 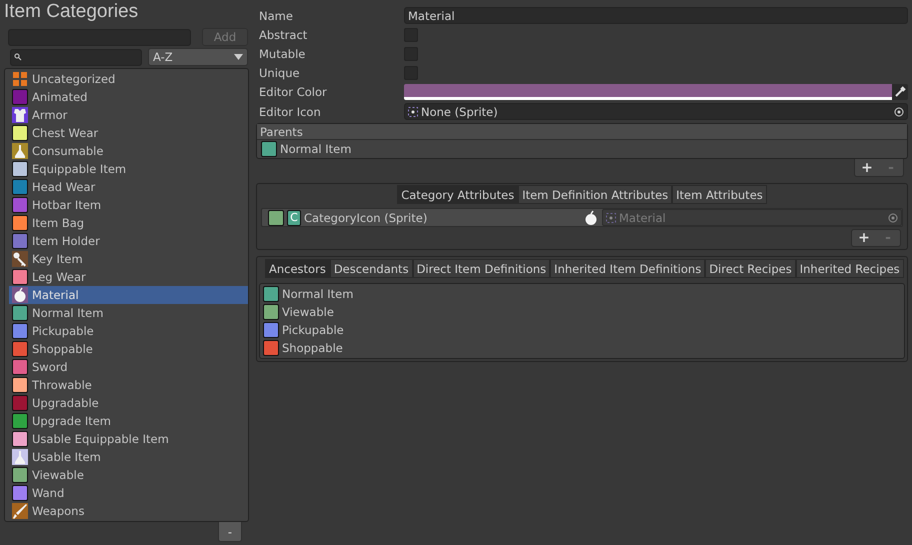 I want to click on tab: Descendants, so click(x=371, y=268).